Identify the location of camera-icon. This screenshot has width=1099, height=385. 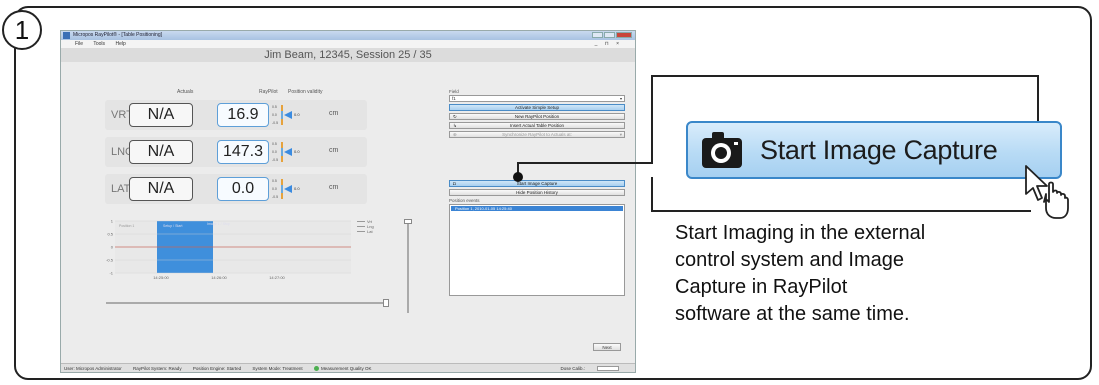
(722, 150).